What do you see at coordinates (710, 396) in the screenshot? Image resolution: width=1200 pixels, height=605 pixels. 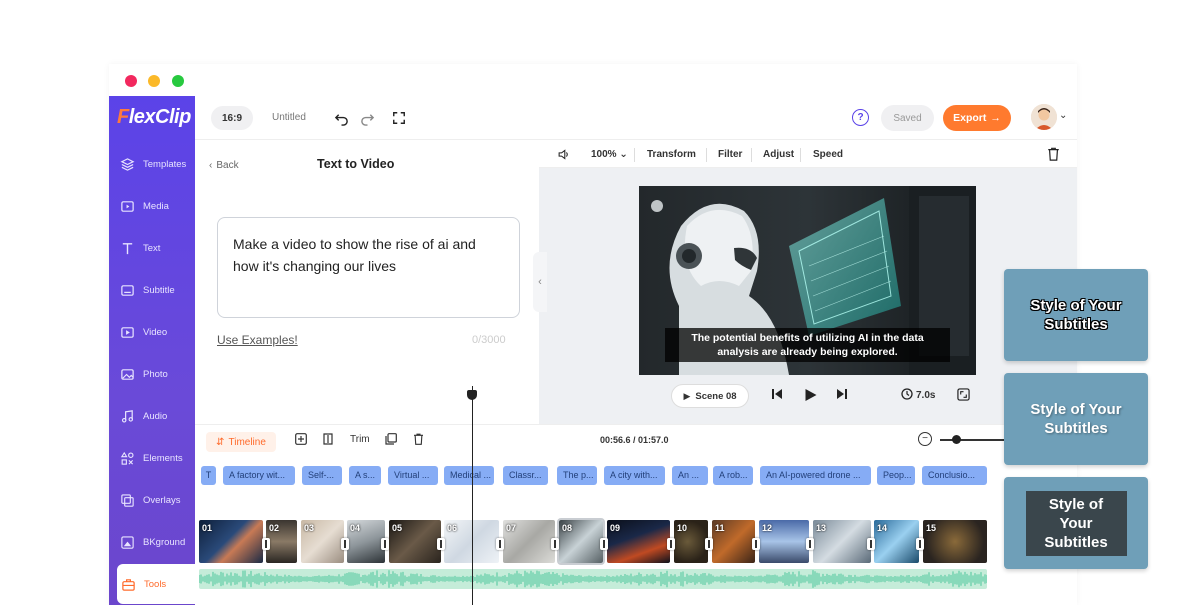 I see `scene-play-button: ▶ Scene 08` at bounding box center [710, 396].